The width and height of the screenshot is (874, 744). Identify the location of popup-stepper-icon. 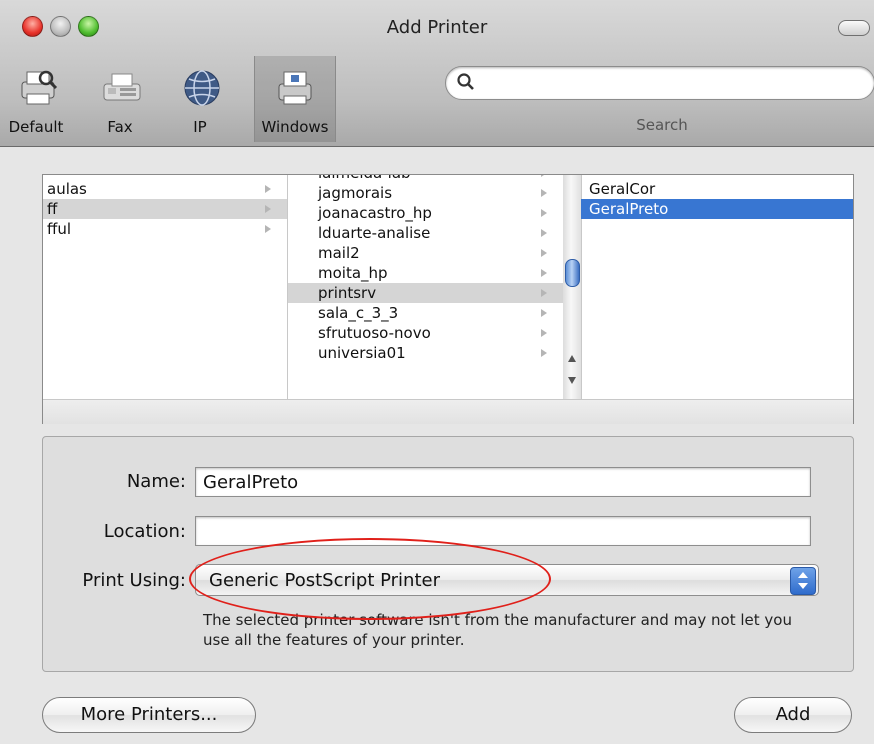
(803, 581).